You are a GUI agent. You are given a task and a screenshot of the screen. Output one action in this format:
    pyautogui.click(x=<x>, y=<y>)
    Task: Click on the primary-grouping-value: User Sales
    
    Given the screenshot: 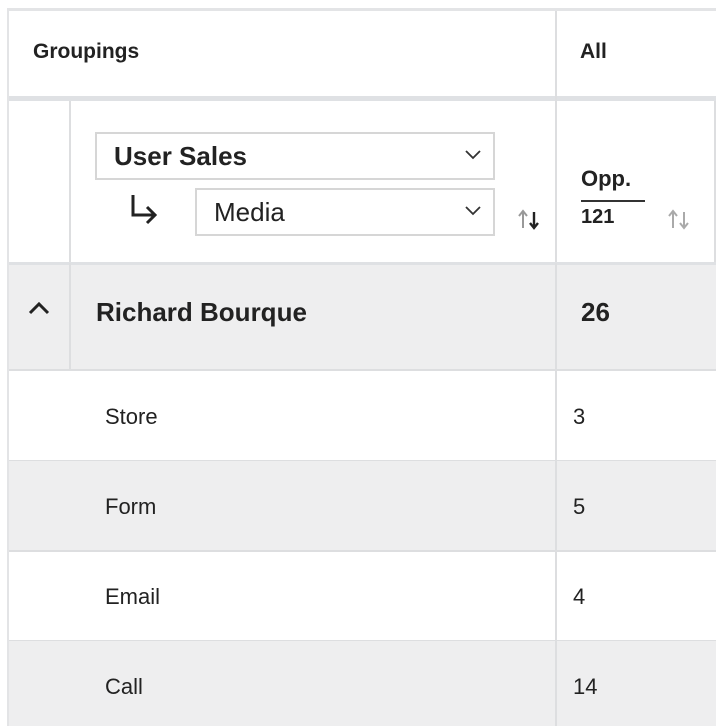 What is the action you would take?
    pyautogui.click(x=180, y=155)
    